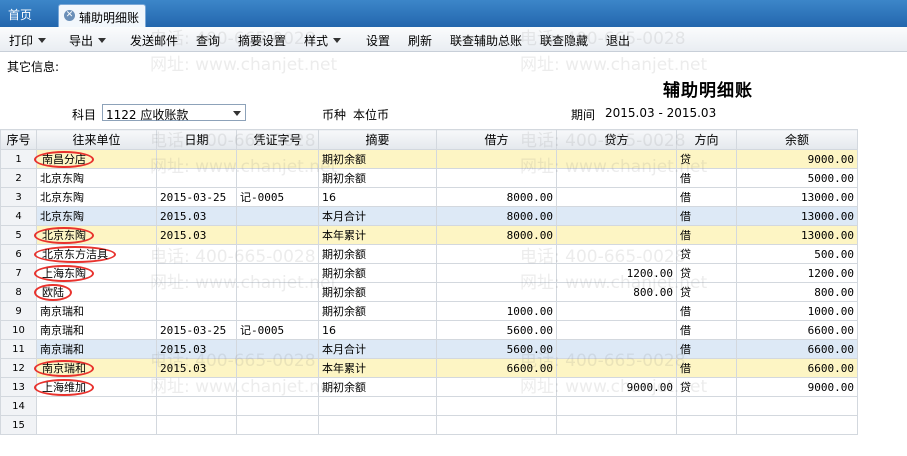 Image resolution: width=907 pixels, height=456 pixels. I want to click on balance-cell: 1000.00, so click(797, 311).